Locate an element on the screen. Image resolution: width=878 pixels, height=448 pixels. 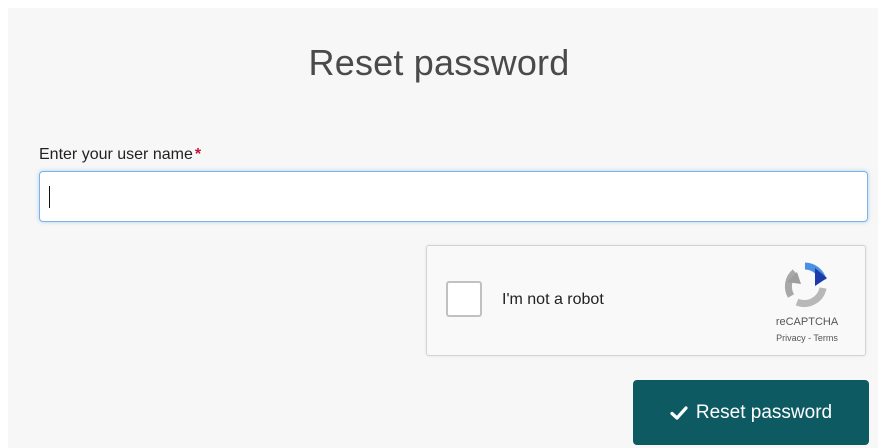
reset-password-button: Reset password is located at coordinates (751, 412).